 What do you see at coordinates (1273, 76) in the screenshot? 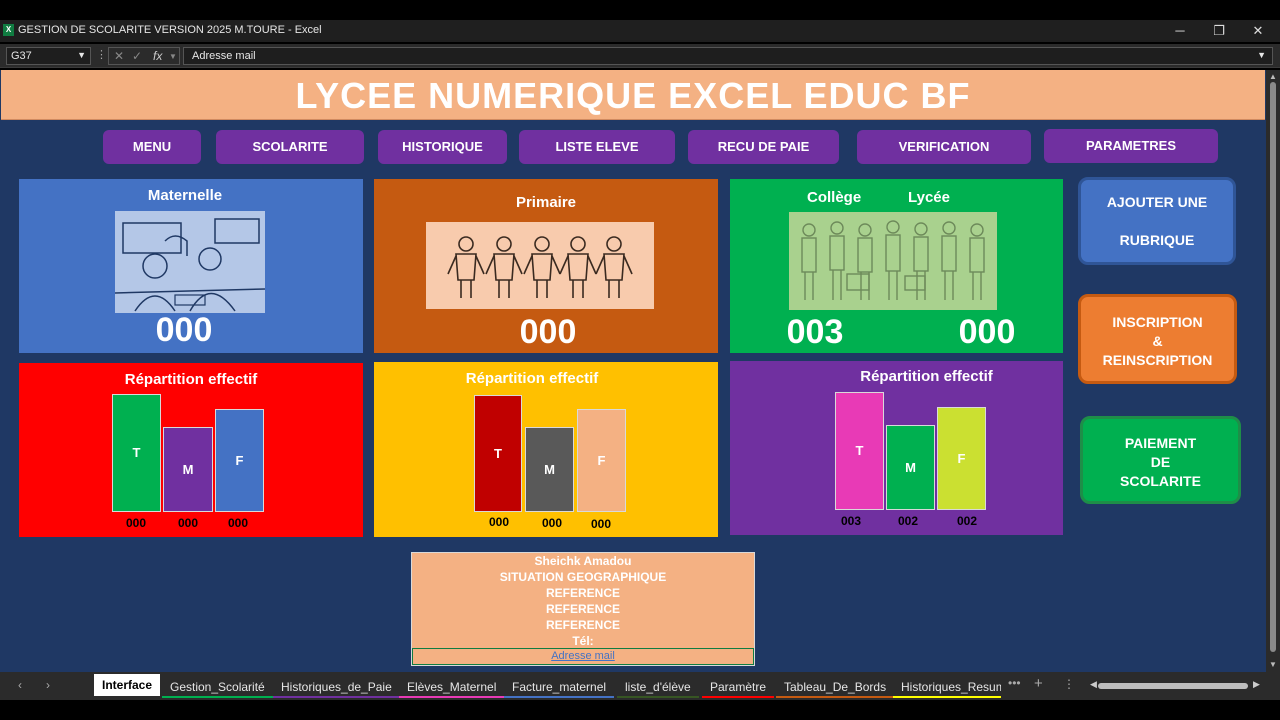
I see `scroll-up-icon: ▲` at bounding box center [1273, 76].